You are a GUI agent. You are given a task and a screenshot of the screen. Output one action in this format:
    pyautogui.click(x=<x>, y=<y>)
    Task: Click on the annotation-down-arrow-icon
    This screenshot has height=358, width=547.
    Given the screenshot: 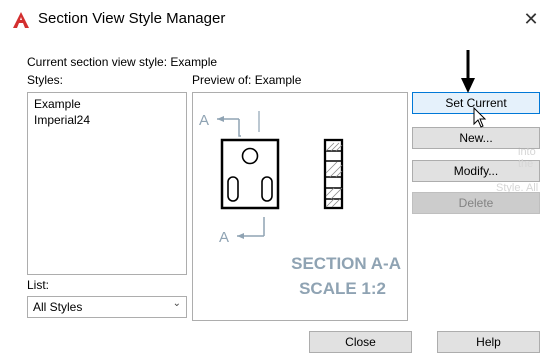 What is the action you would take?
    pyautogui.click(x=468, y=71)
    